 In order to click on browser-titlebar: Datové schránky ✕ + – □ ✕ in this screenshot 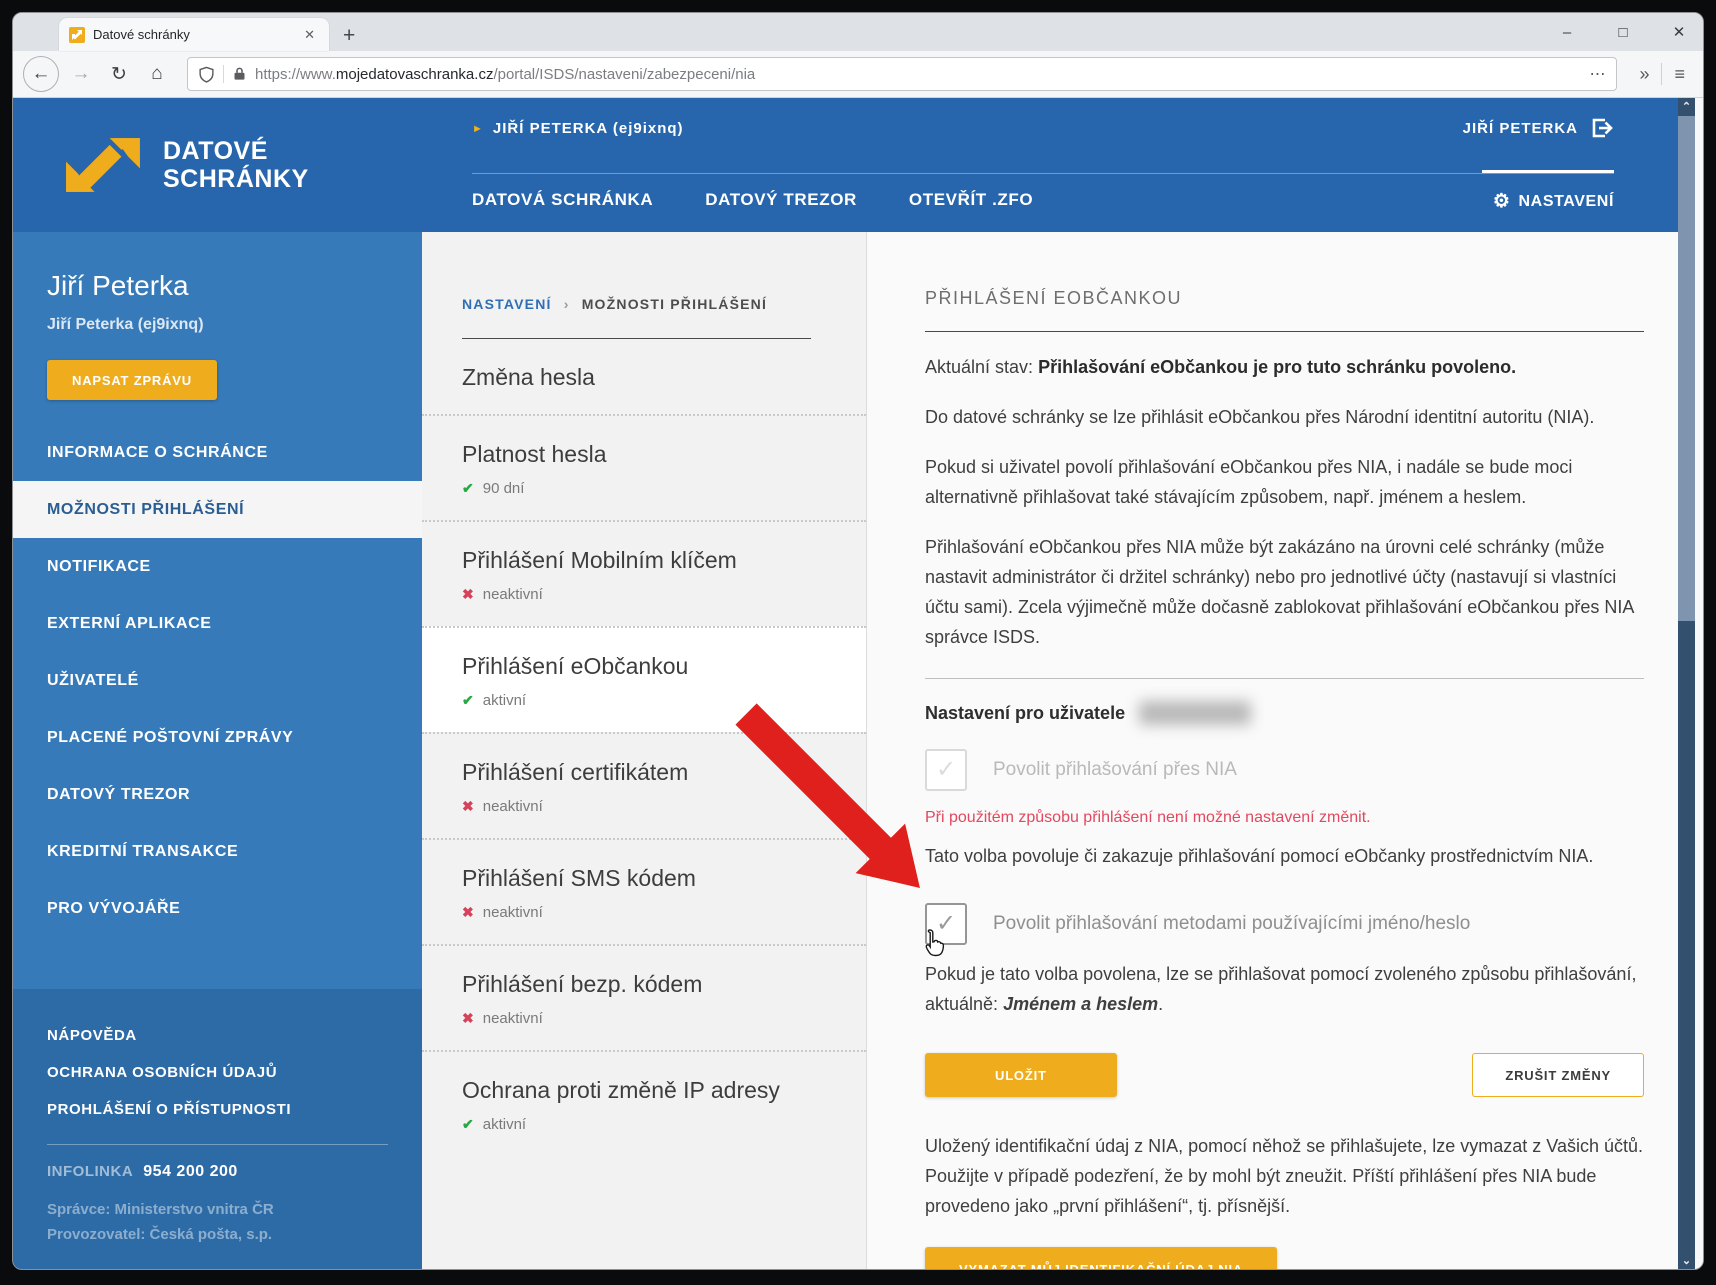, I will do `click(858, 32)`.